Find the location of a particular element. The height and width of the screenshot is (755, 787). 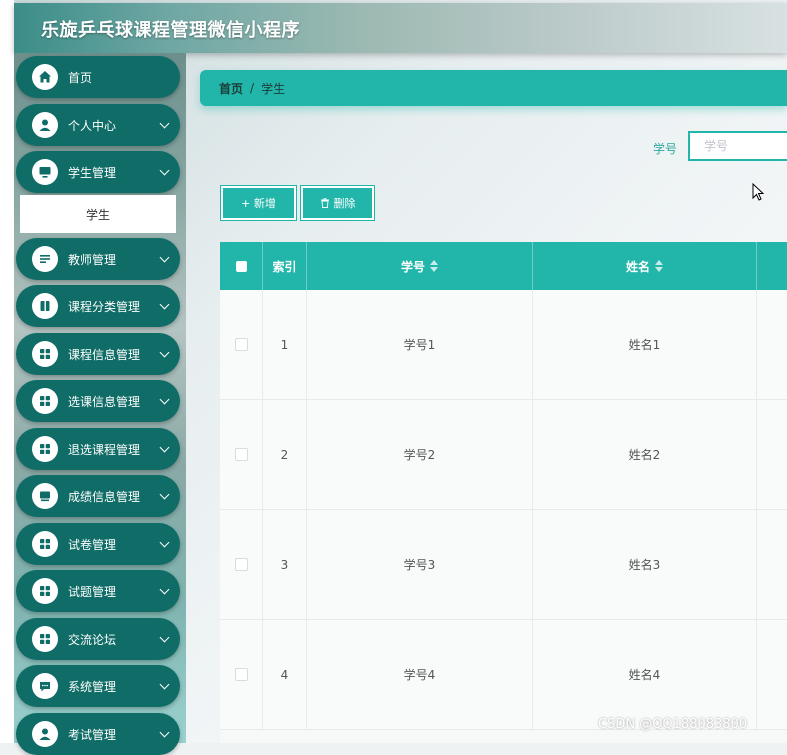

add-button: + 新增 is located at coordinates (258, 203).